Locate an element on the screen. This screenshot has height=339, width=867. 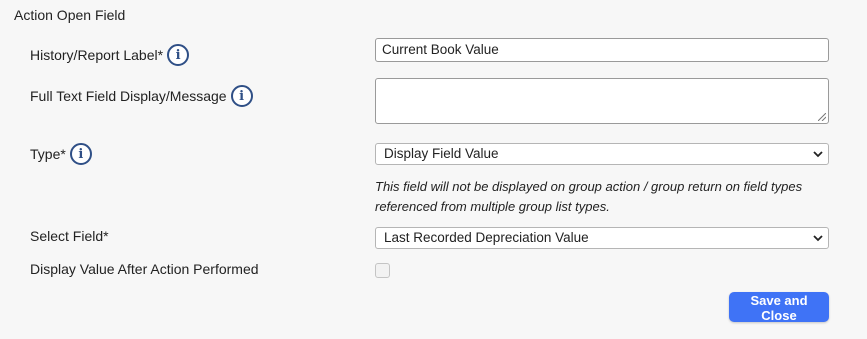
type-label-row: Type* i is located at coordinates (61, 154).